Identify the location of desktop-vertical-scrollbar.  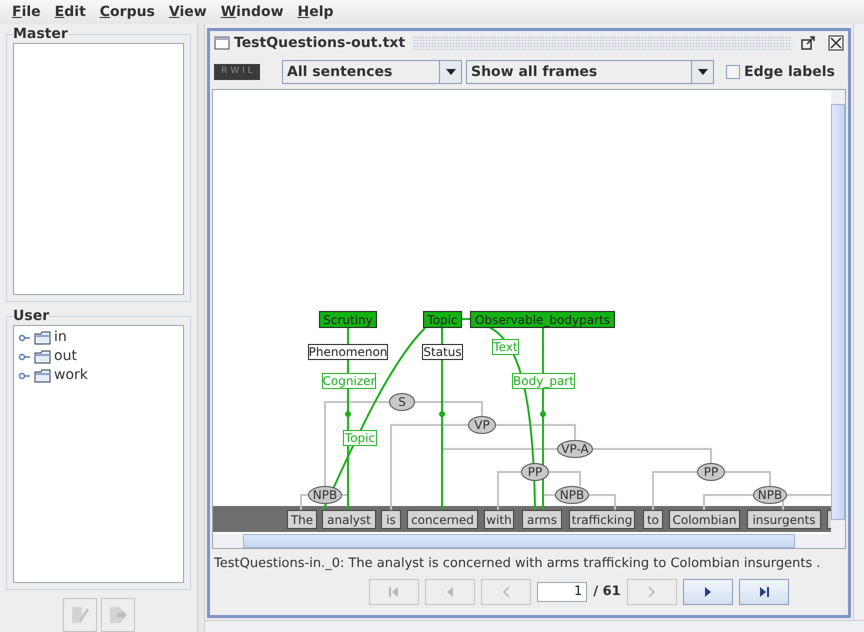
(858, 322).